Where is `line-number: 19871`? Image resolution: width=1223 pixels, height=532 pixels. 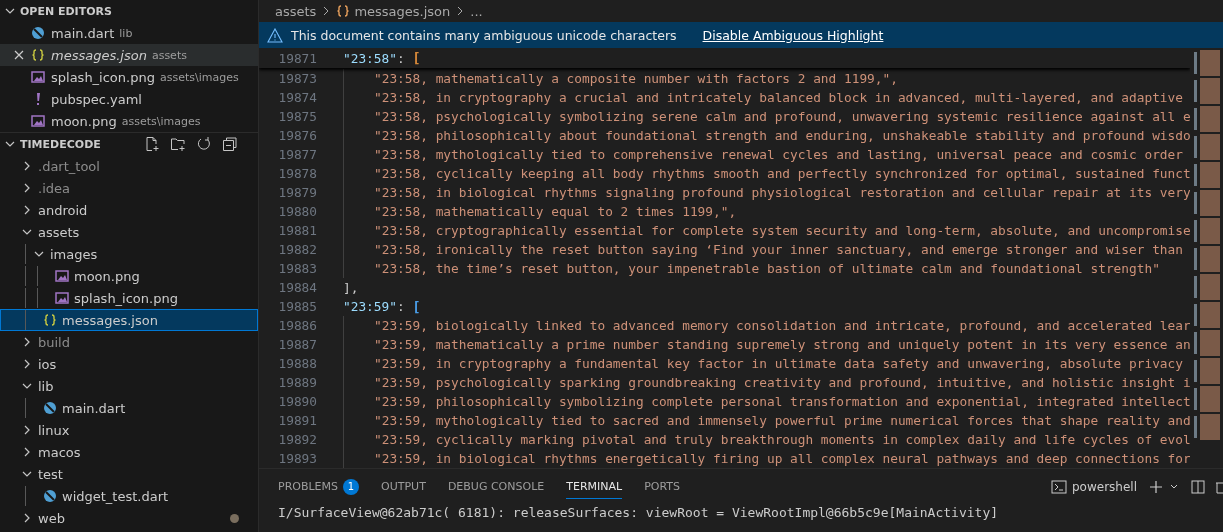
line-number: 19871 is located at coordinates (297, 58).